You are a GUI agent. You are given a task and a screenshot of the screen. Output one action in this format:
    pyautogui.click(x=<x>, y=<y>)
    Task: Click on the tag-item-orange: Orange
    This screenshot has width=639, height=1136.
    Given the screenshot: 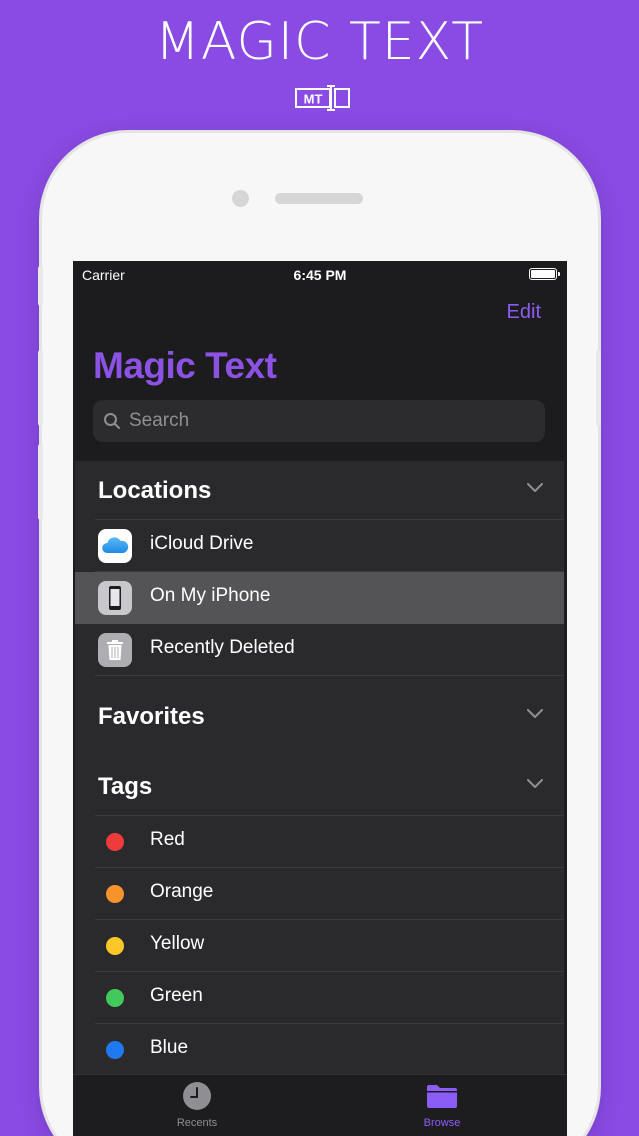 What is the action you would take?
    pyautogui.click(x=319, y=894)
    